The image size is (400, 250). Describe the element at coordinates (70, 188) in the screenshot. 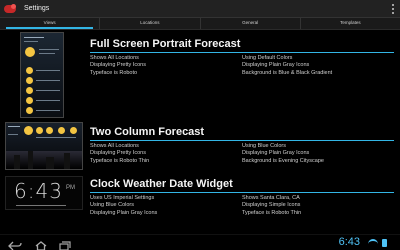

I see `clock-ampm: PM` at that location.